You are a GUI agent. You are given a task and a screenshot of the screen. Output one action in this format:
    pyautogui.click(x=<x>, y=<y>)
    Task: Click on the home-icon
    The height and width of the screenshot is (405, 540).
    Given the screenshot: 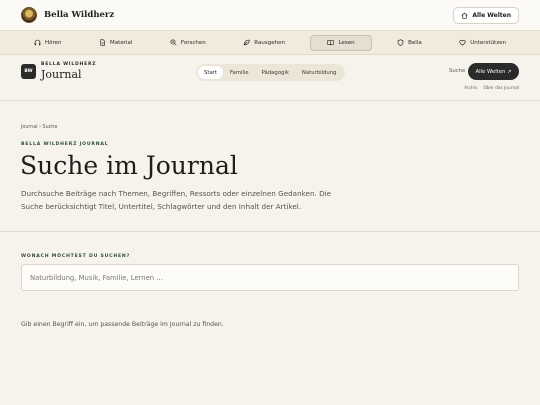 What is the action you would take?
    pyautogui.click(x=464, y=15)
    